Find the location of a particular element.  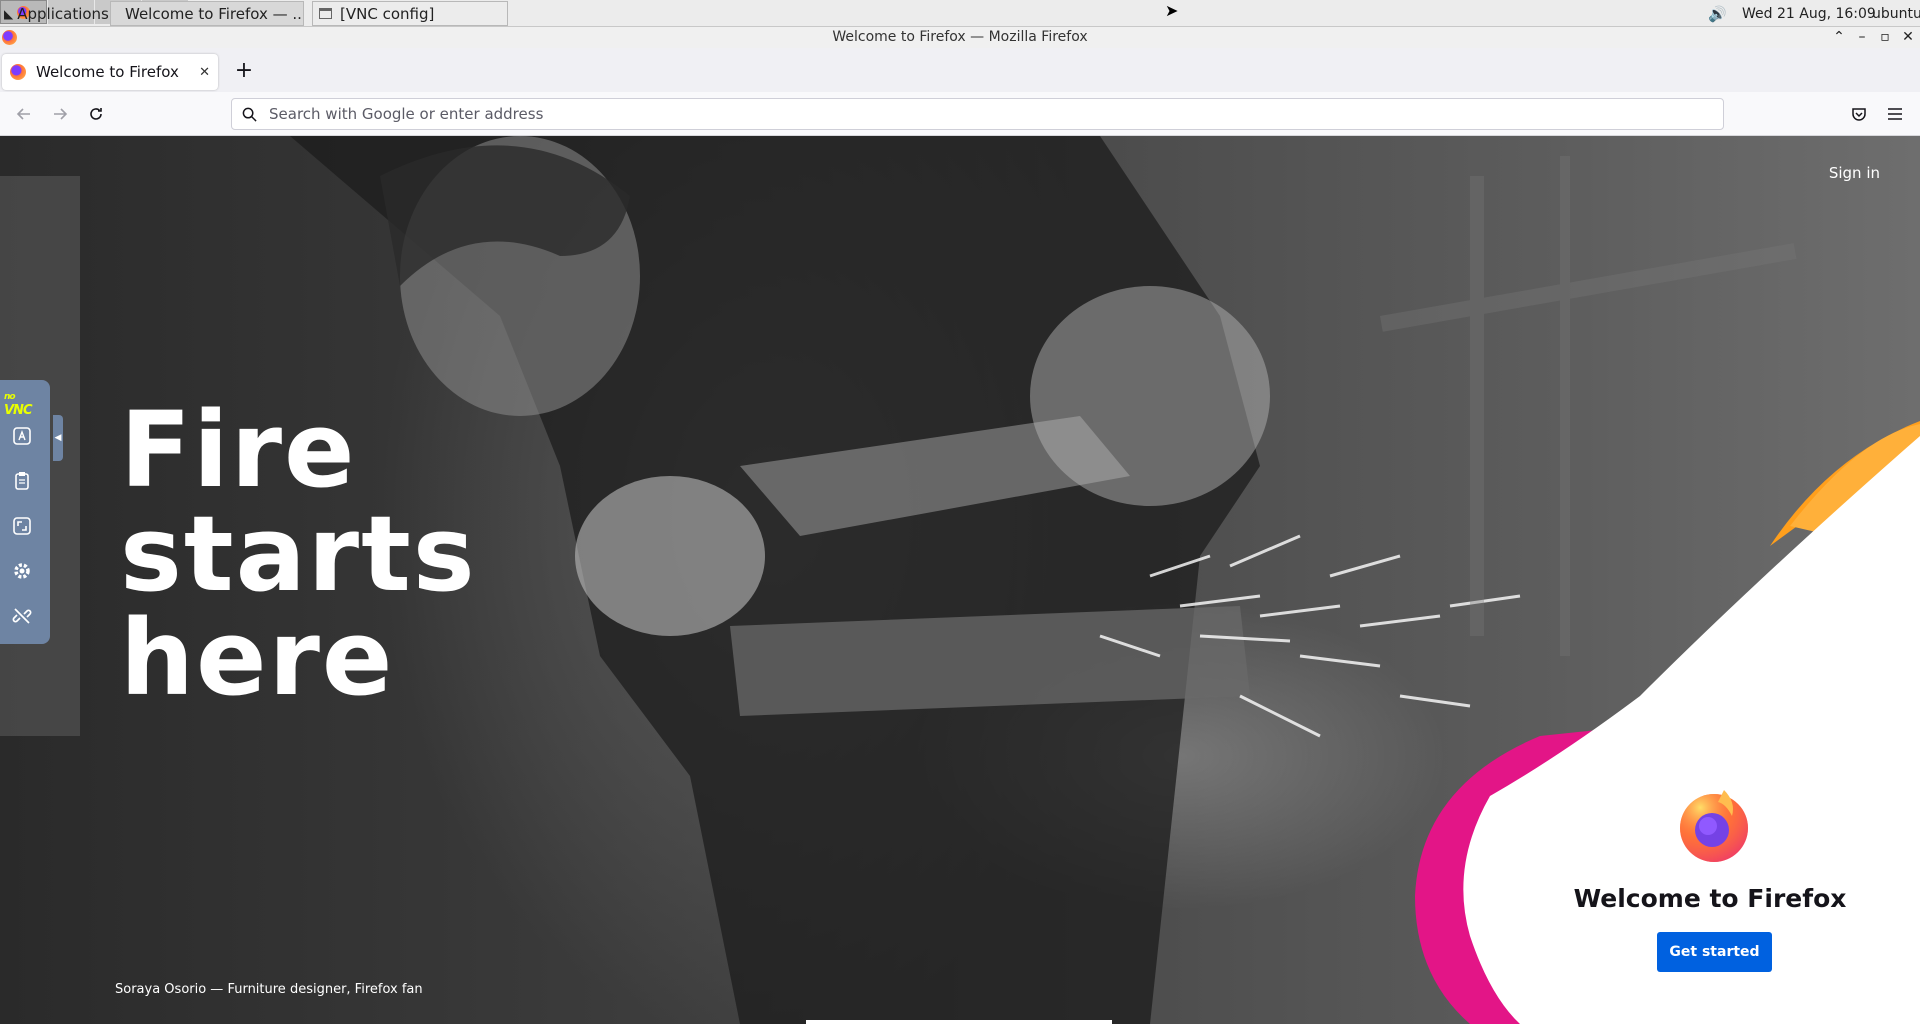

fullscreen-icon is located at coordinates (22, 526).